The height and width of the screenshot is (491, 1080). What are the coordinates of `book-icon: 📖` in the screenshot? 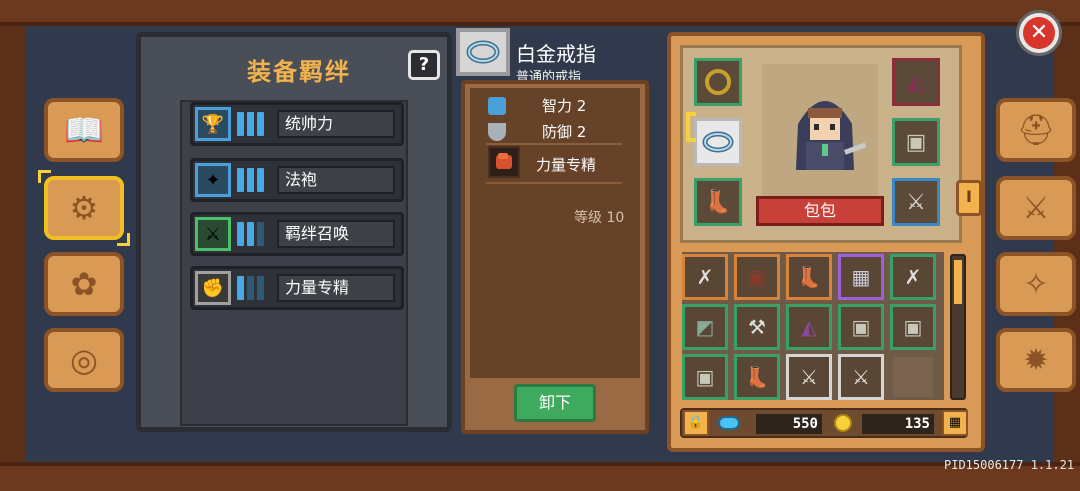 It's located at (84, 130).